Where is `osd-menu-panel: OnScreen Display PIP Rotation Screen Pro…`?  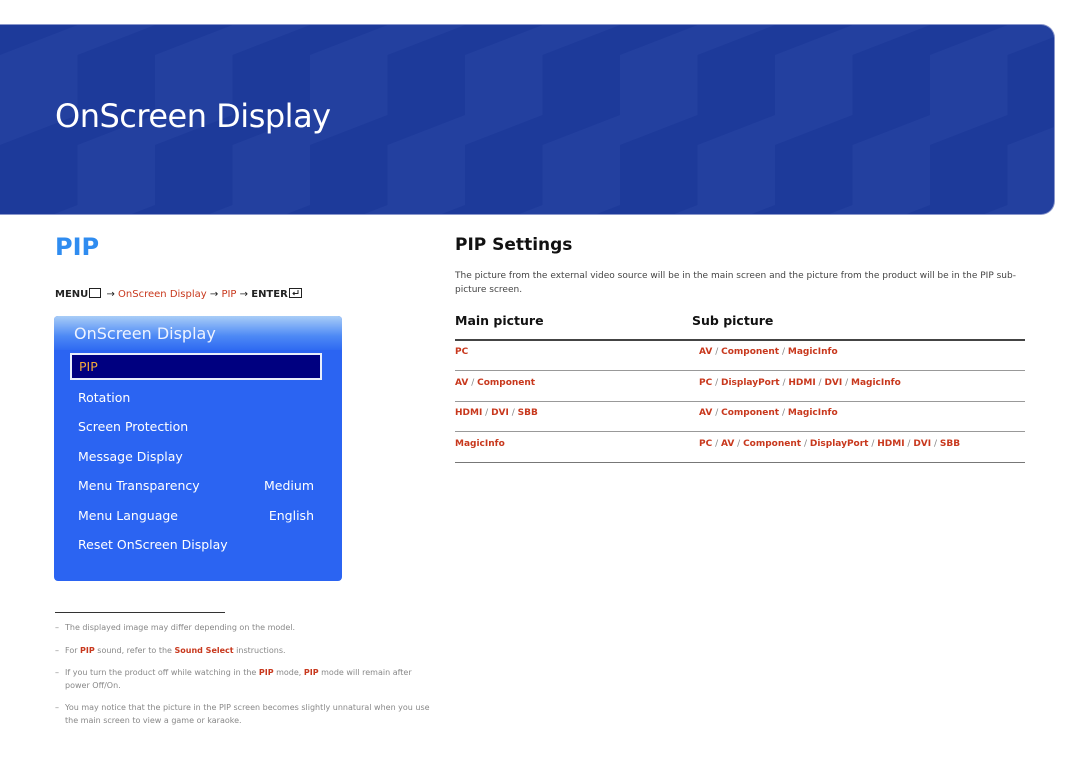
osd-menu-panel: OnScreen Display PIP Rotation Screen Pro… is located at coordinates (198, 448).